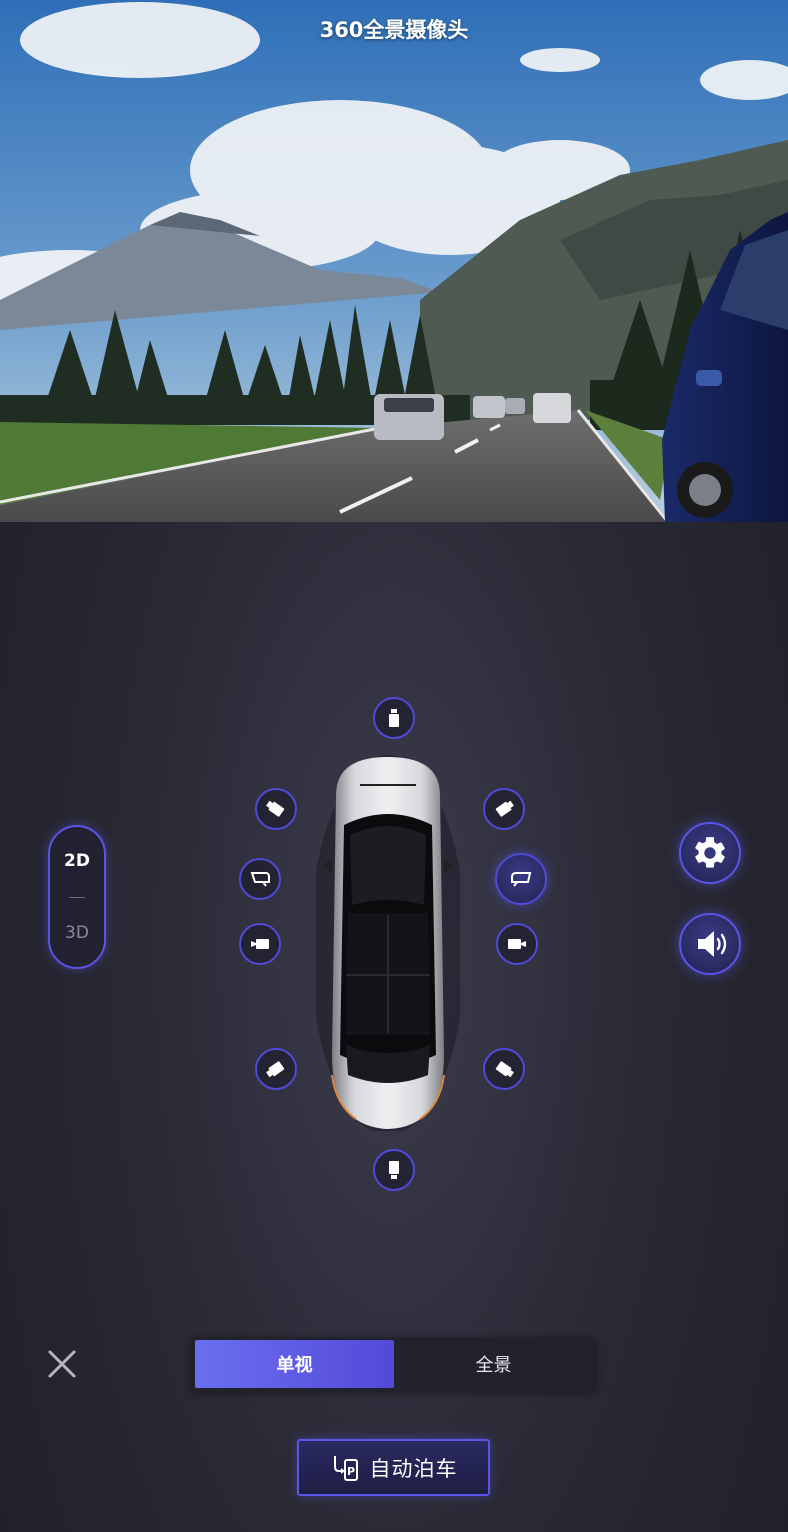 Image resolution: width=788 pixels, height=1532 pixels. What do you see at coordinates (294, 1364) in the screenshot?
I see `single-view-tab: 单视` at bounding box center [294, 1364].